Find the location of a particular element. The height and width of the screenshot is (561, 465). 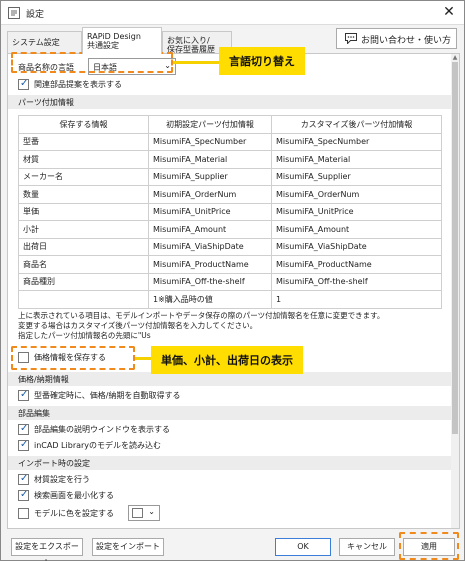

edit-section-header: 部品編集 is located at coordinates (229, 413).